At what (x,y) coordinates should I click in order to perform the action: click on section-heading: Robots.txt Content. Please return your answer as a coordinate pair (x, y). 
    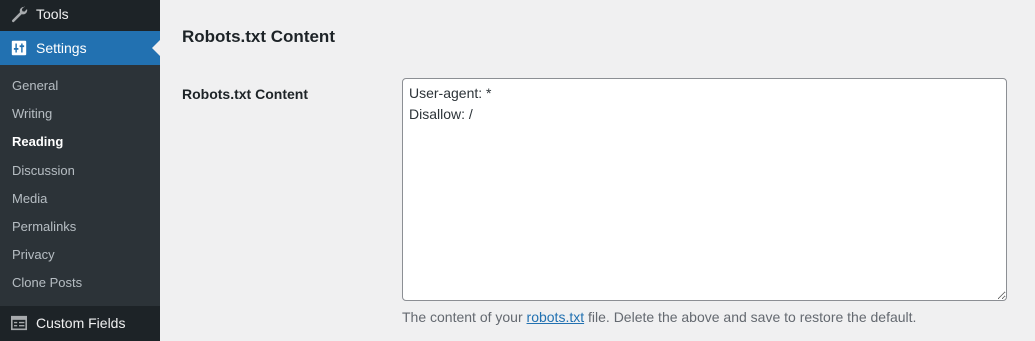
    Looking at the image, I should click on (258, 36).